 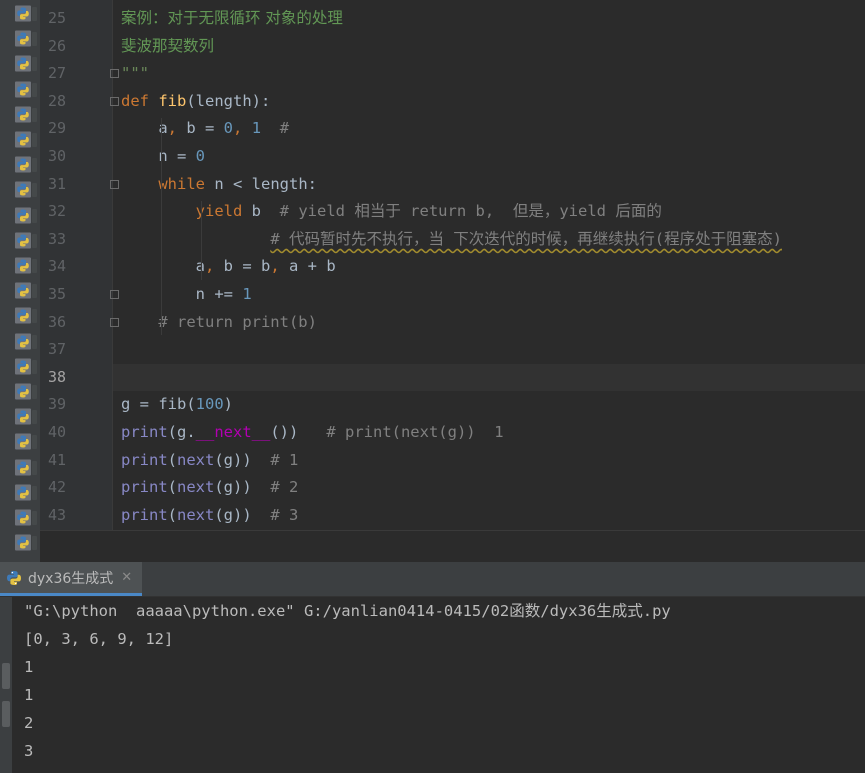 What do you see at coordinates (57, 376) in the screenshot?
I see `line-number: 38` at bounding box center [57, 376].